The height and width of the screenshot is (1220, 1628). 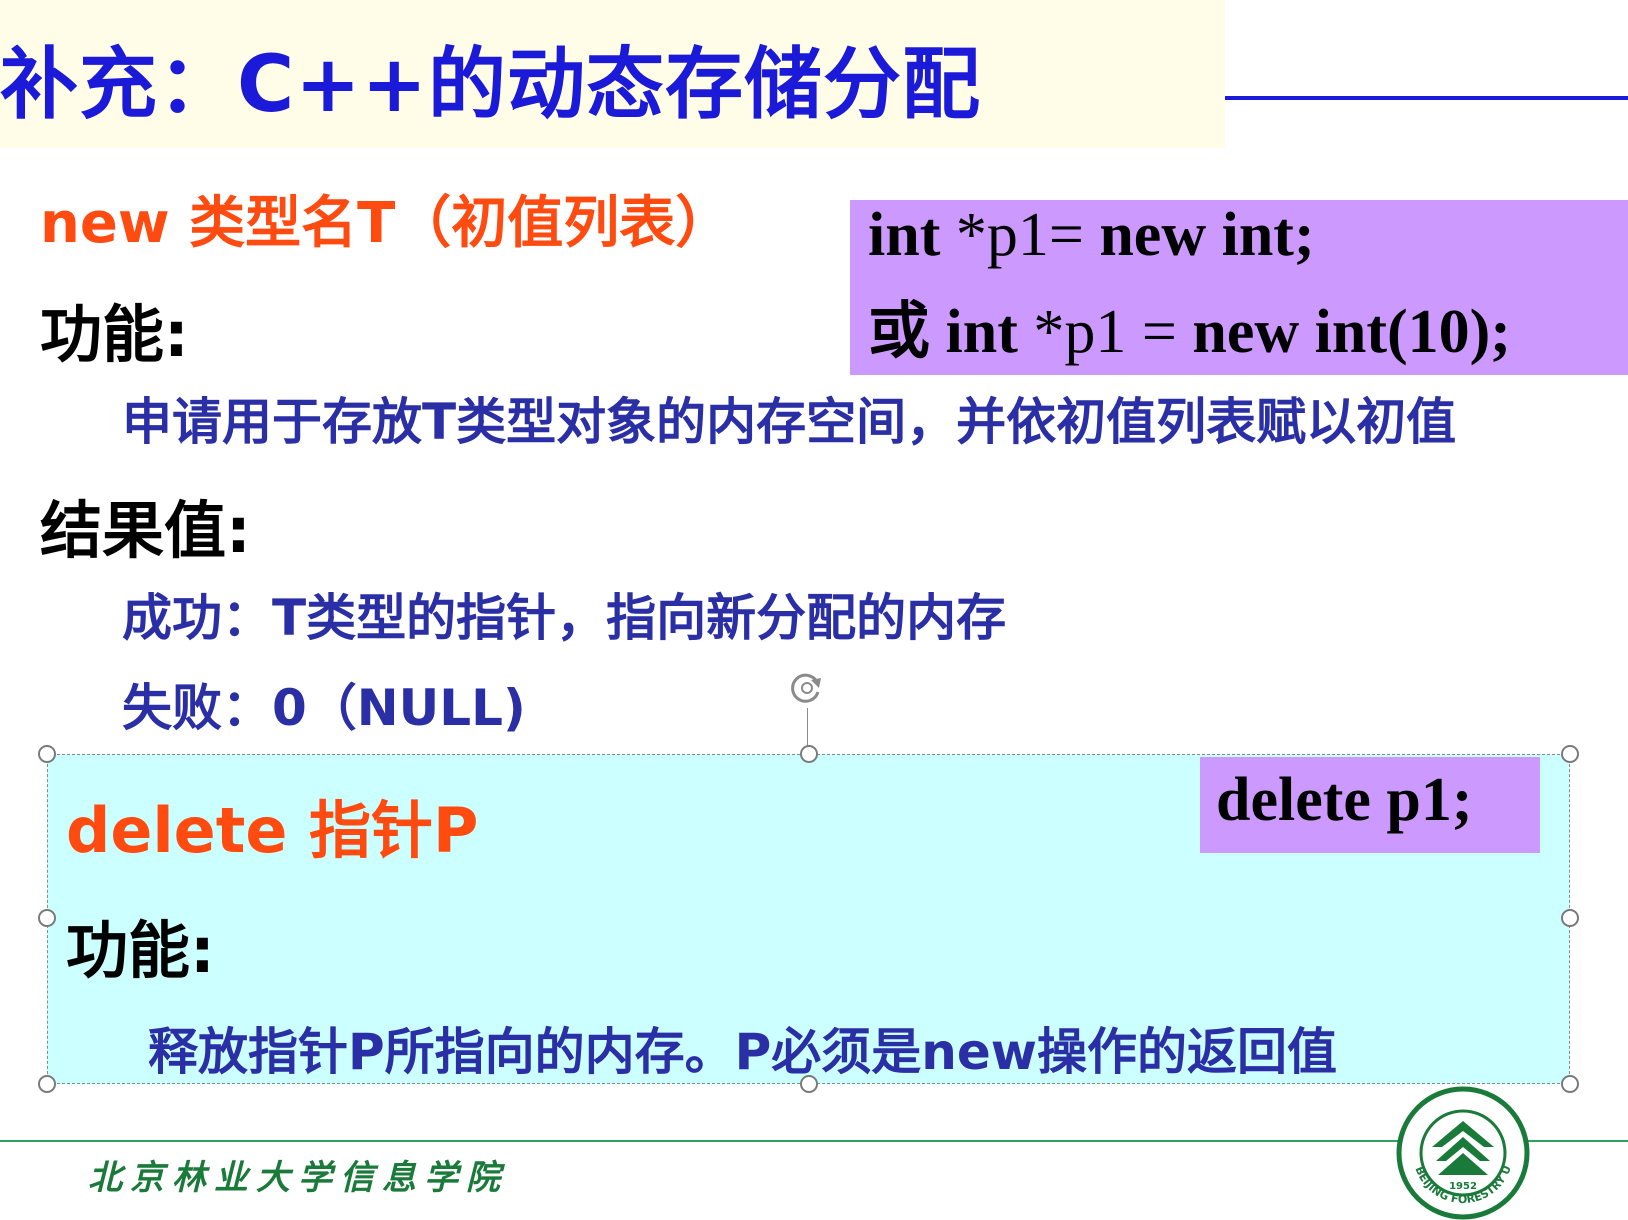 I want to click on resize-handle-n, so click(x=809, y=754).